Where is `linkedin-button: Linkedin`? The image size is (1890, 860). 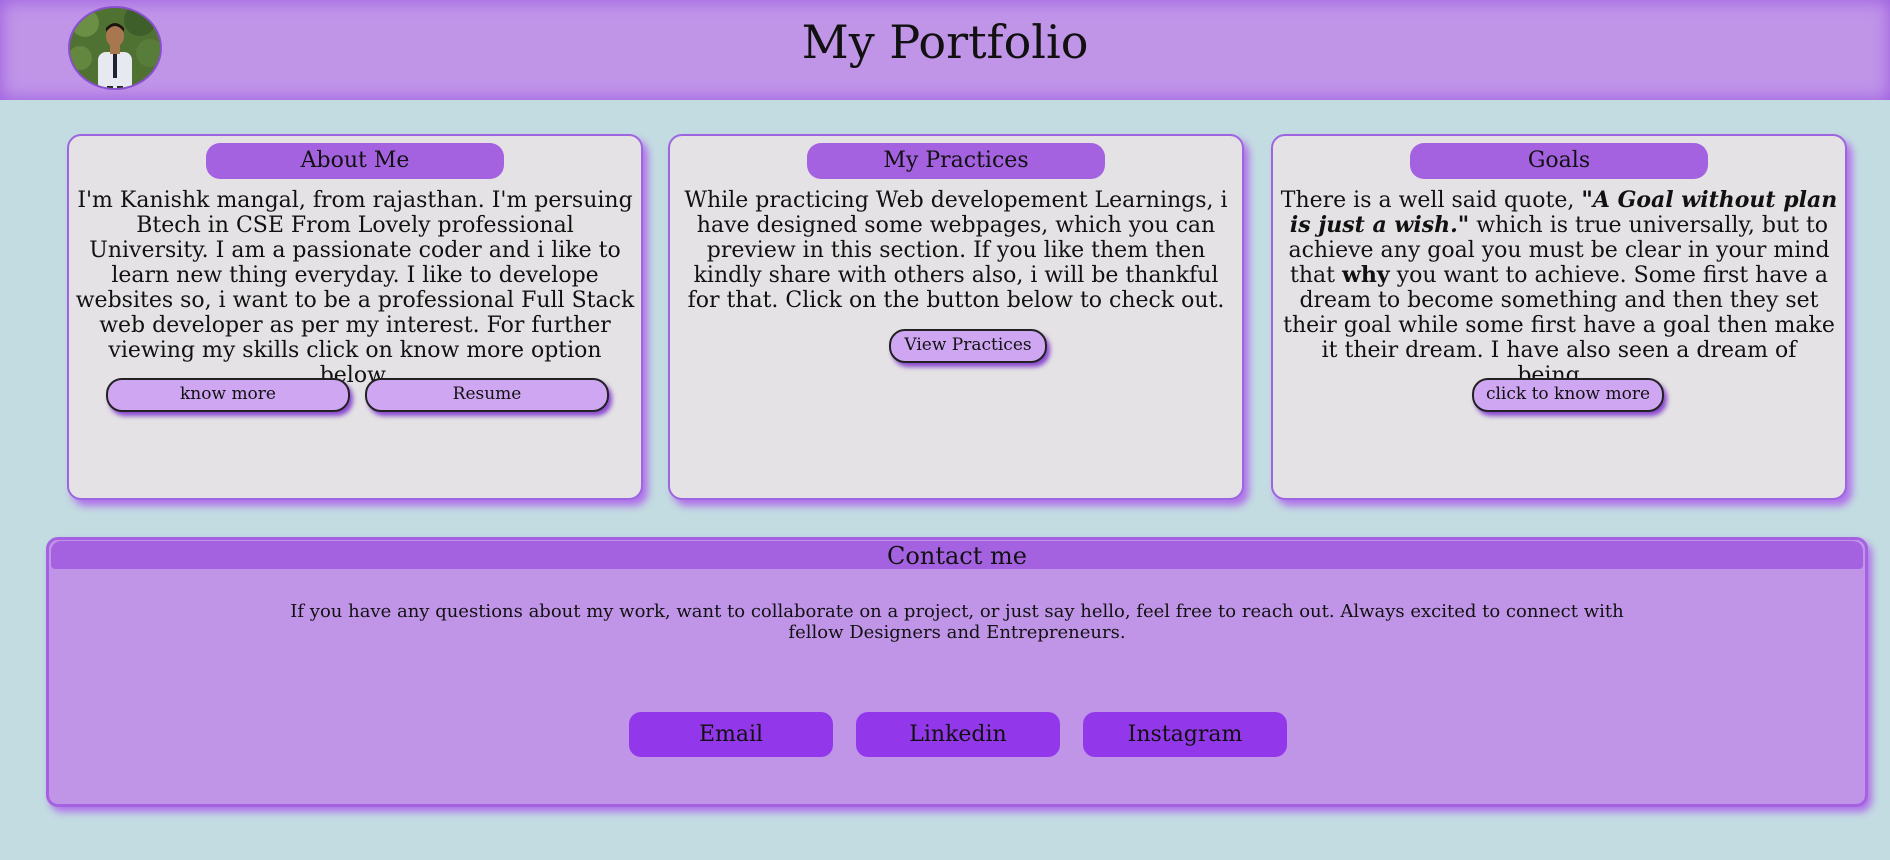
linkedin-button: Linkedin is located at coordinates (958, 734).